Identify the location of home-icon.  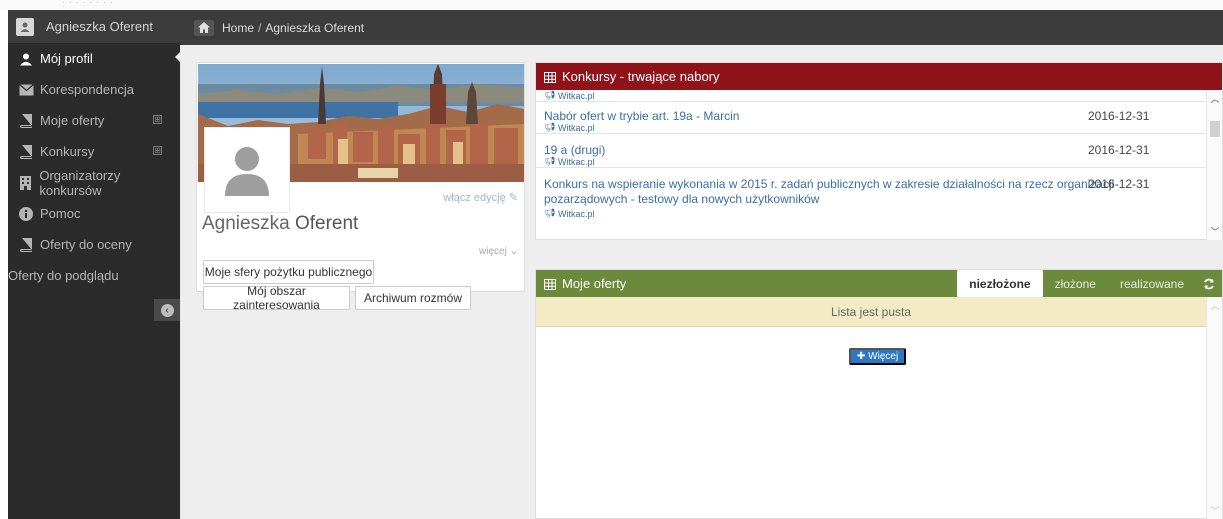
(204, 27).